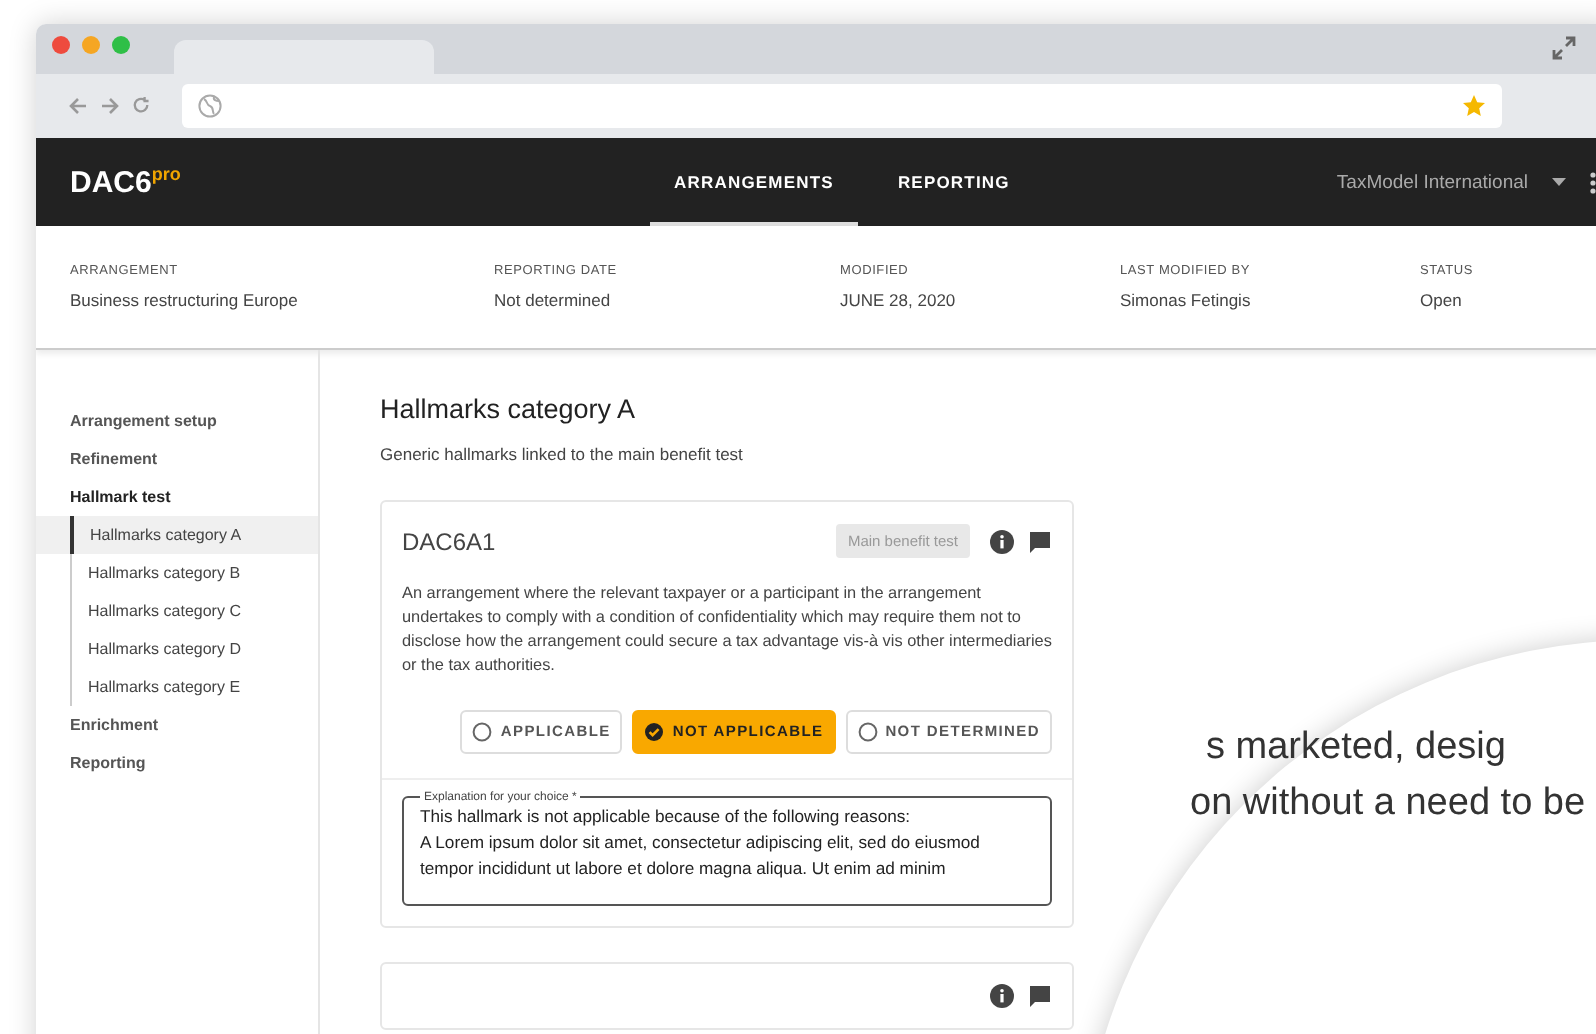 Image resolution: width=1596 pixels, height=1034 pixels. What do you see at coordinates (194, 572) in the screenshot?
I see `sidebar-subitem: Hallmarks category B` at bounding box center [194, 572].